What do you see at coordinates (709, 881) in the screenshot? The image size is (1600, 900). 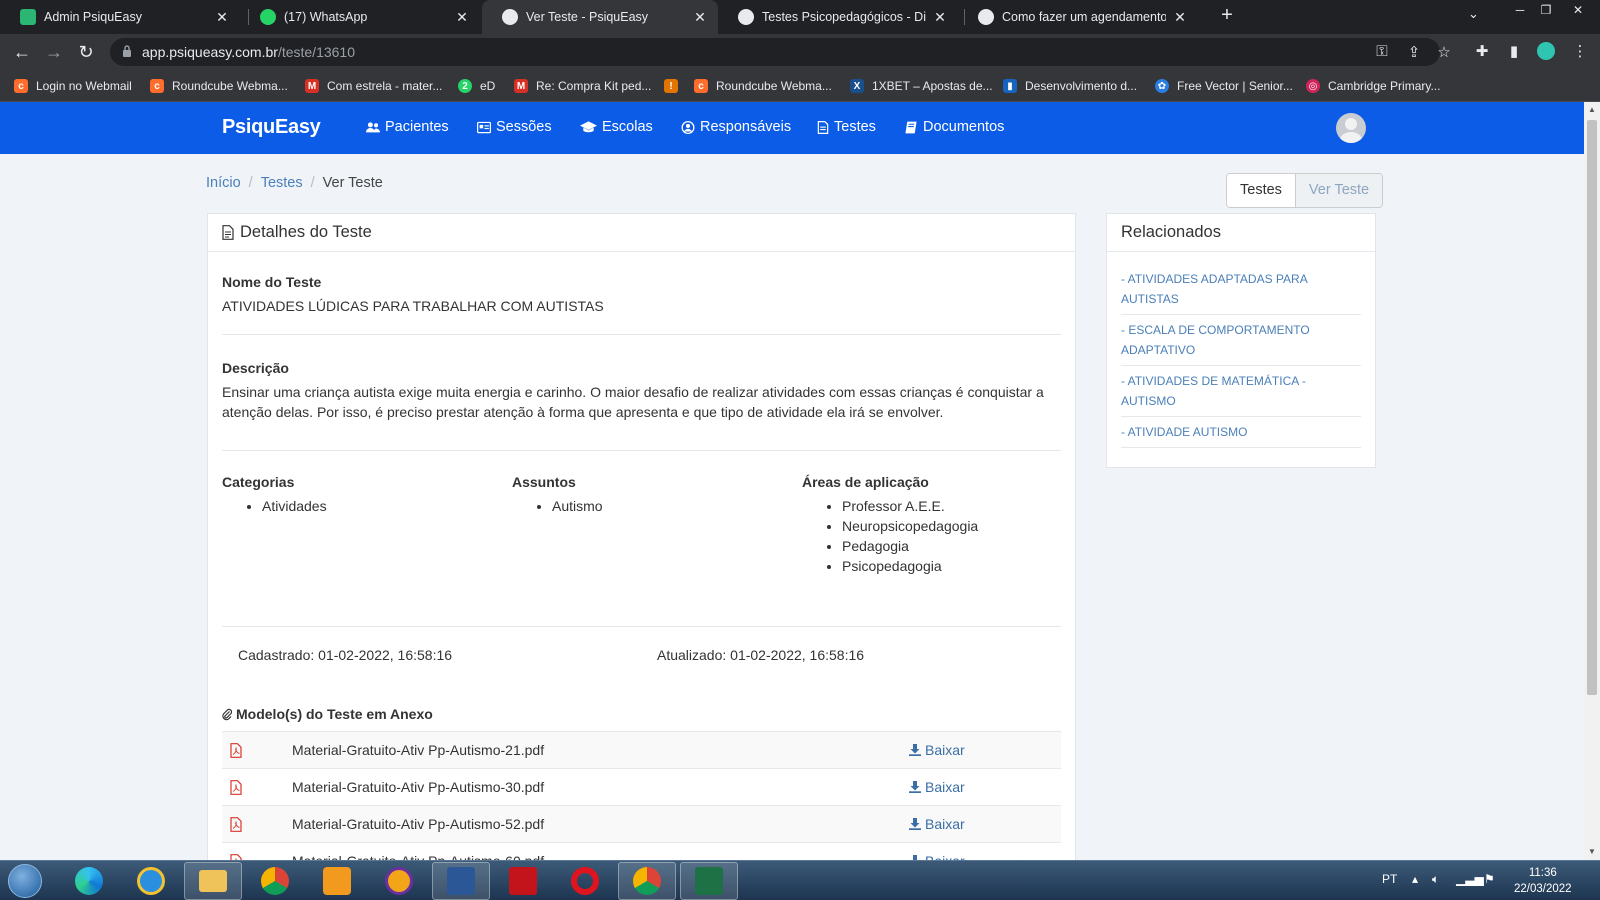 I see `taskbar-excel` at bounding box center [709, 881].